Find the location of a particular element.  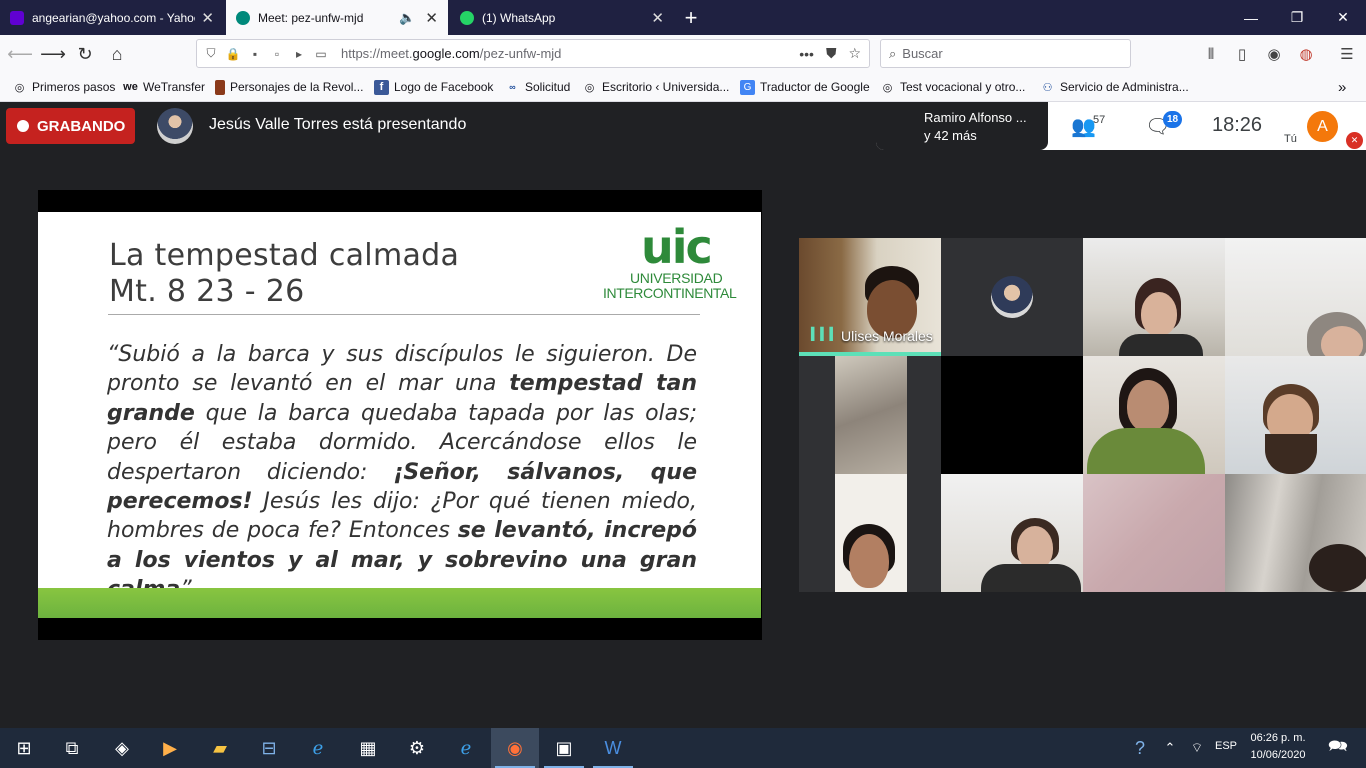

tab-yahoo-mail: angearian@yahoo.com - Yahoo ✕ is located at coordinates (112, 17).